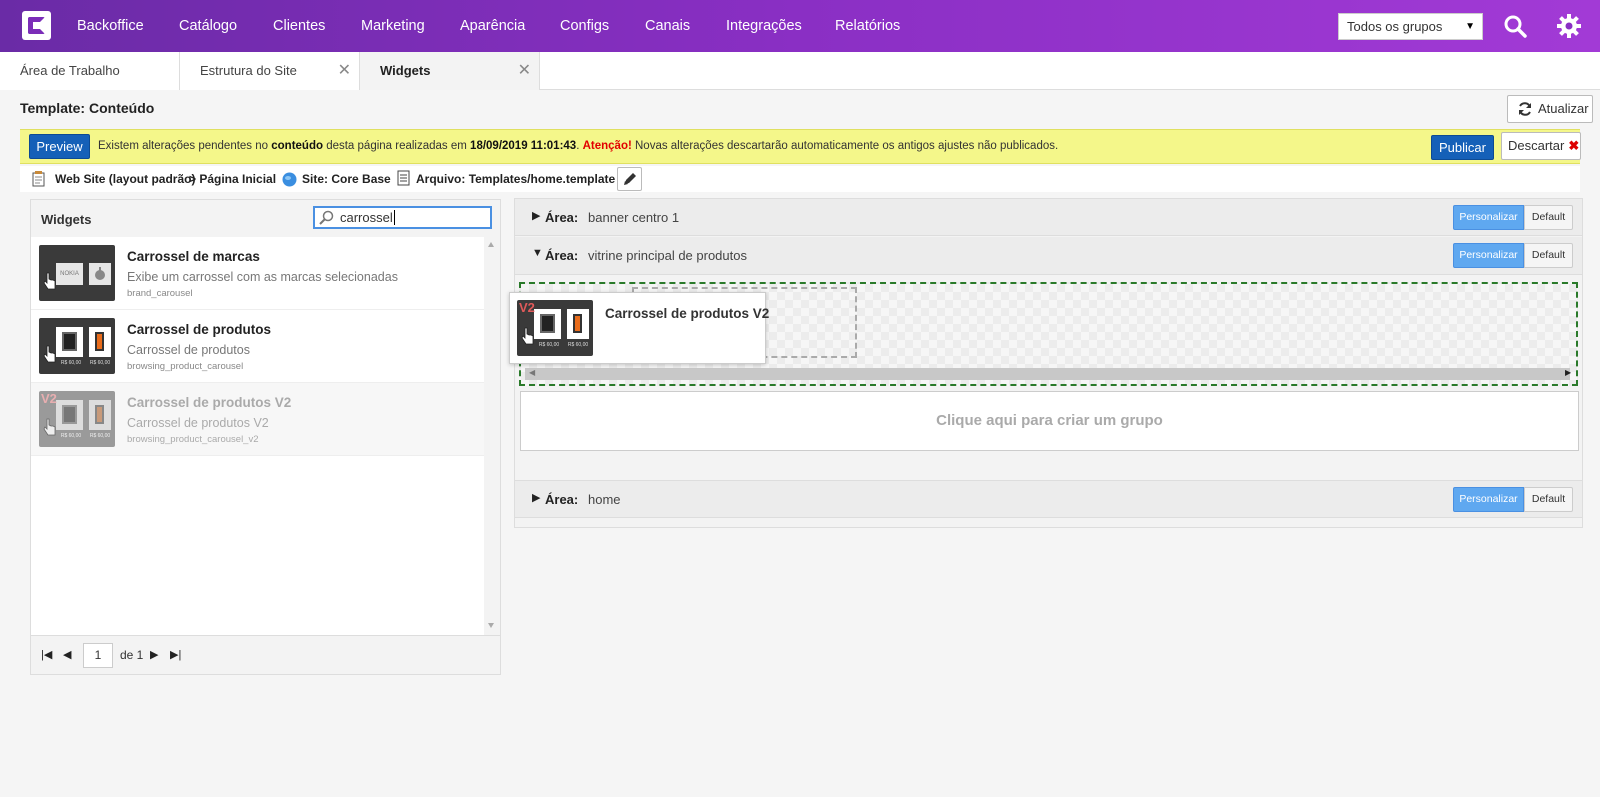 Image resolution: width=1600 pixels, height=797 pixels. I want to click on alert-bold-1: conteúdo, so click(297, 146).